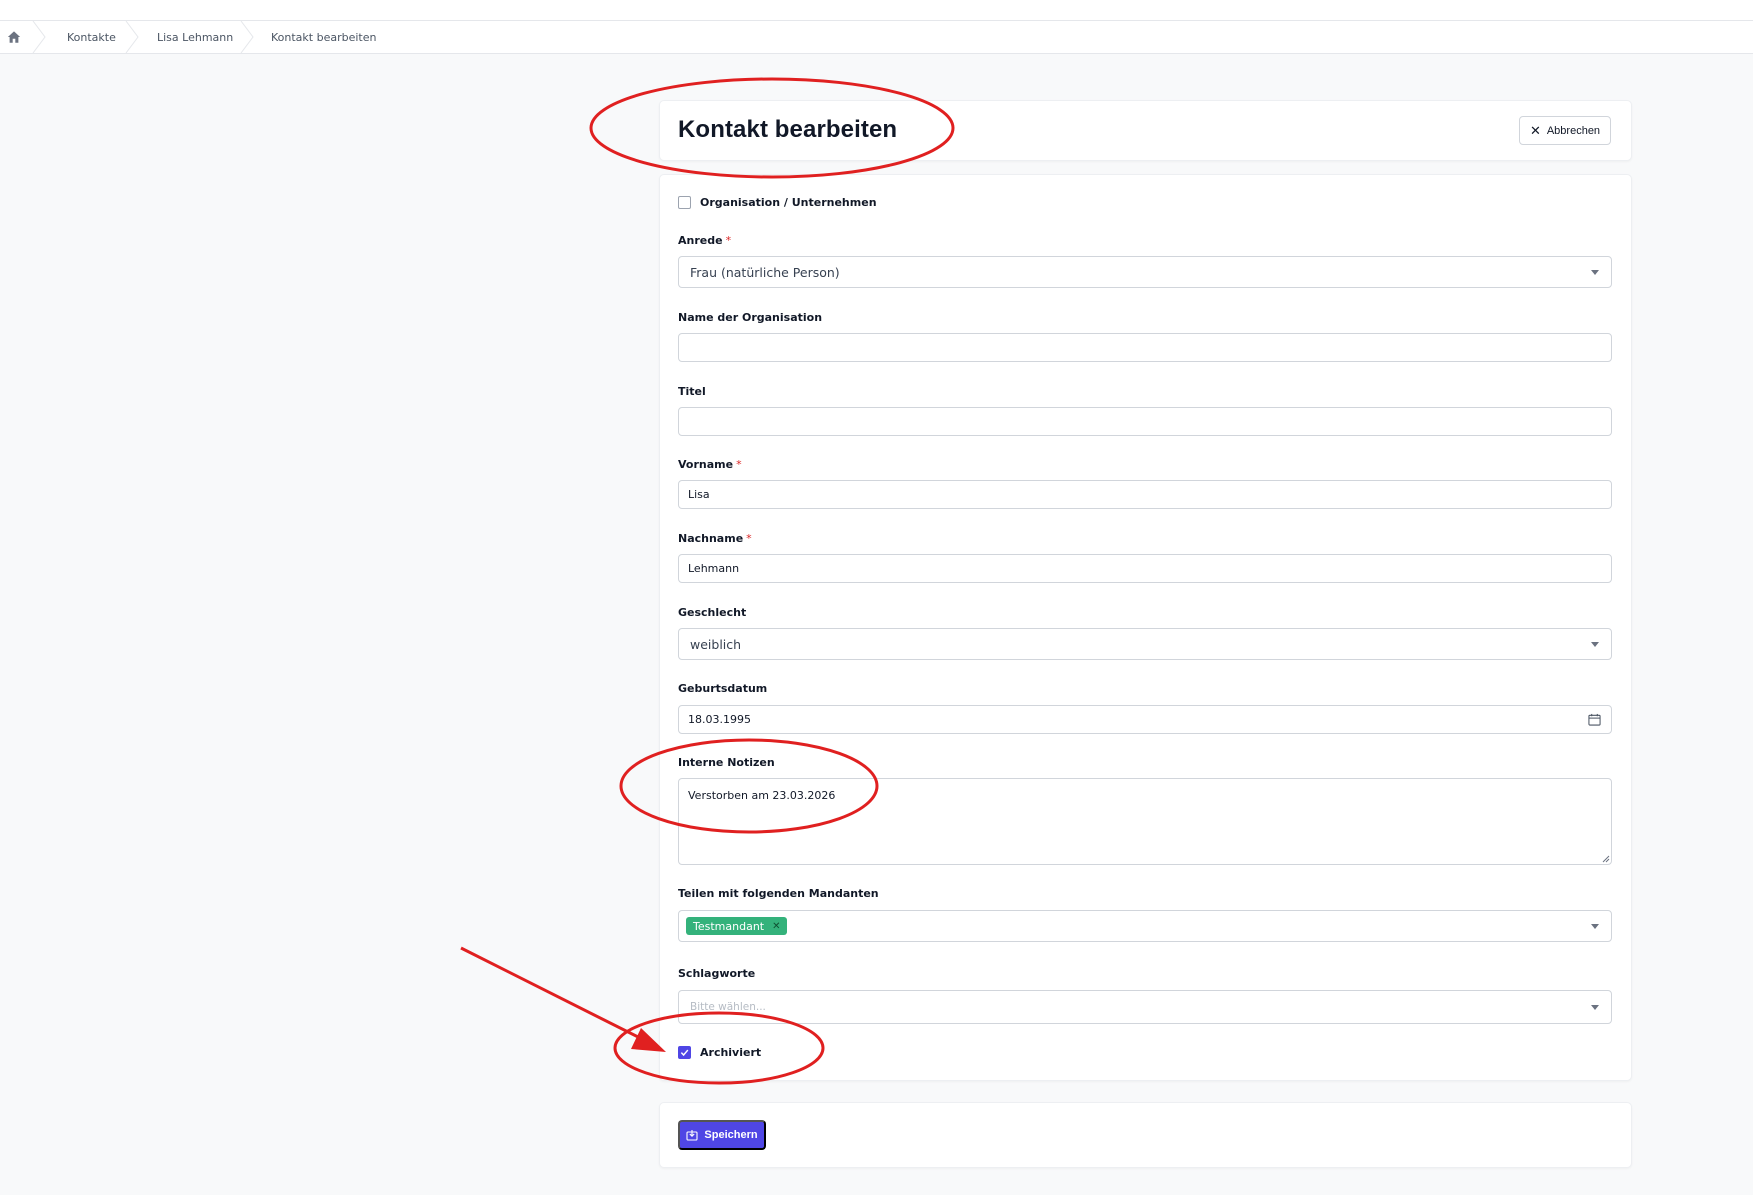 Image resolution: width=1753 pixels, height=1195 pixels. What do you see at coordinates (762, 795) in the screenshot?
I see `notes-value: Verstorben am 23.03.2026` at bounding box center [762, 795].